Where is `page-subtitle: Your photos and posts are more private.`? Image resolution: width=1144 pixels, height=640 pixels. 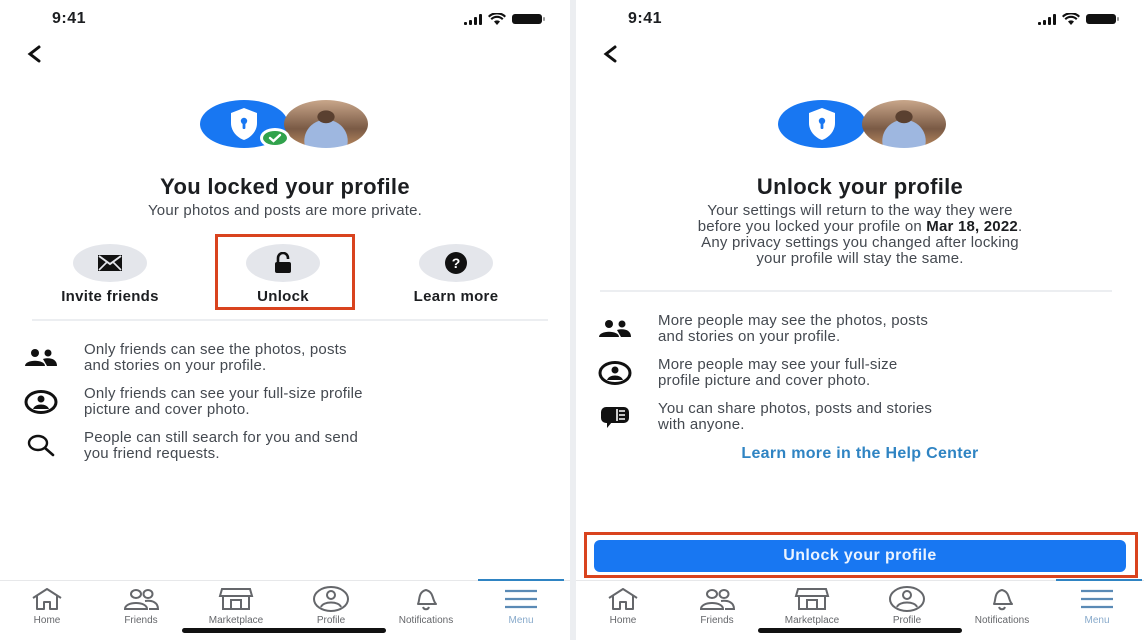
page-subtitle: Your photos and posts are more private. is located at coordinates (285, 210).